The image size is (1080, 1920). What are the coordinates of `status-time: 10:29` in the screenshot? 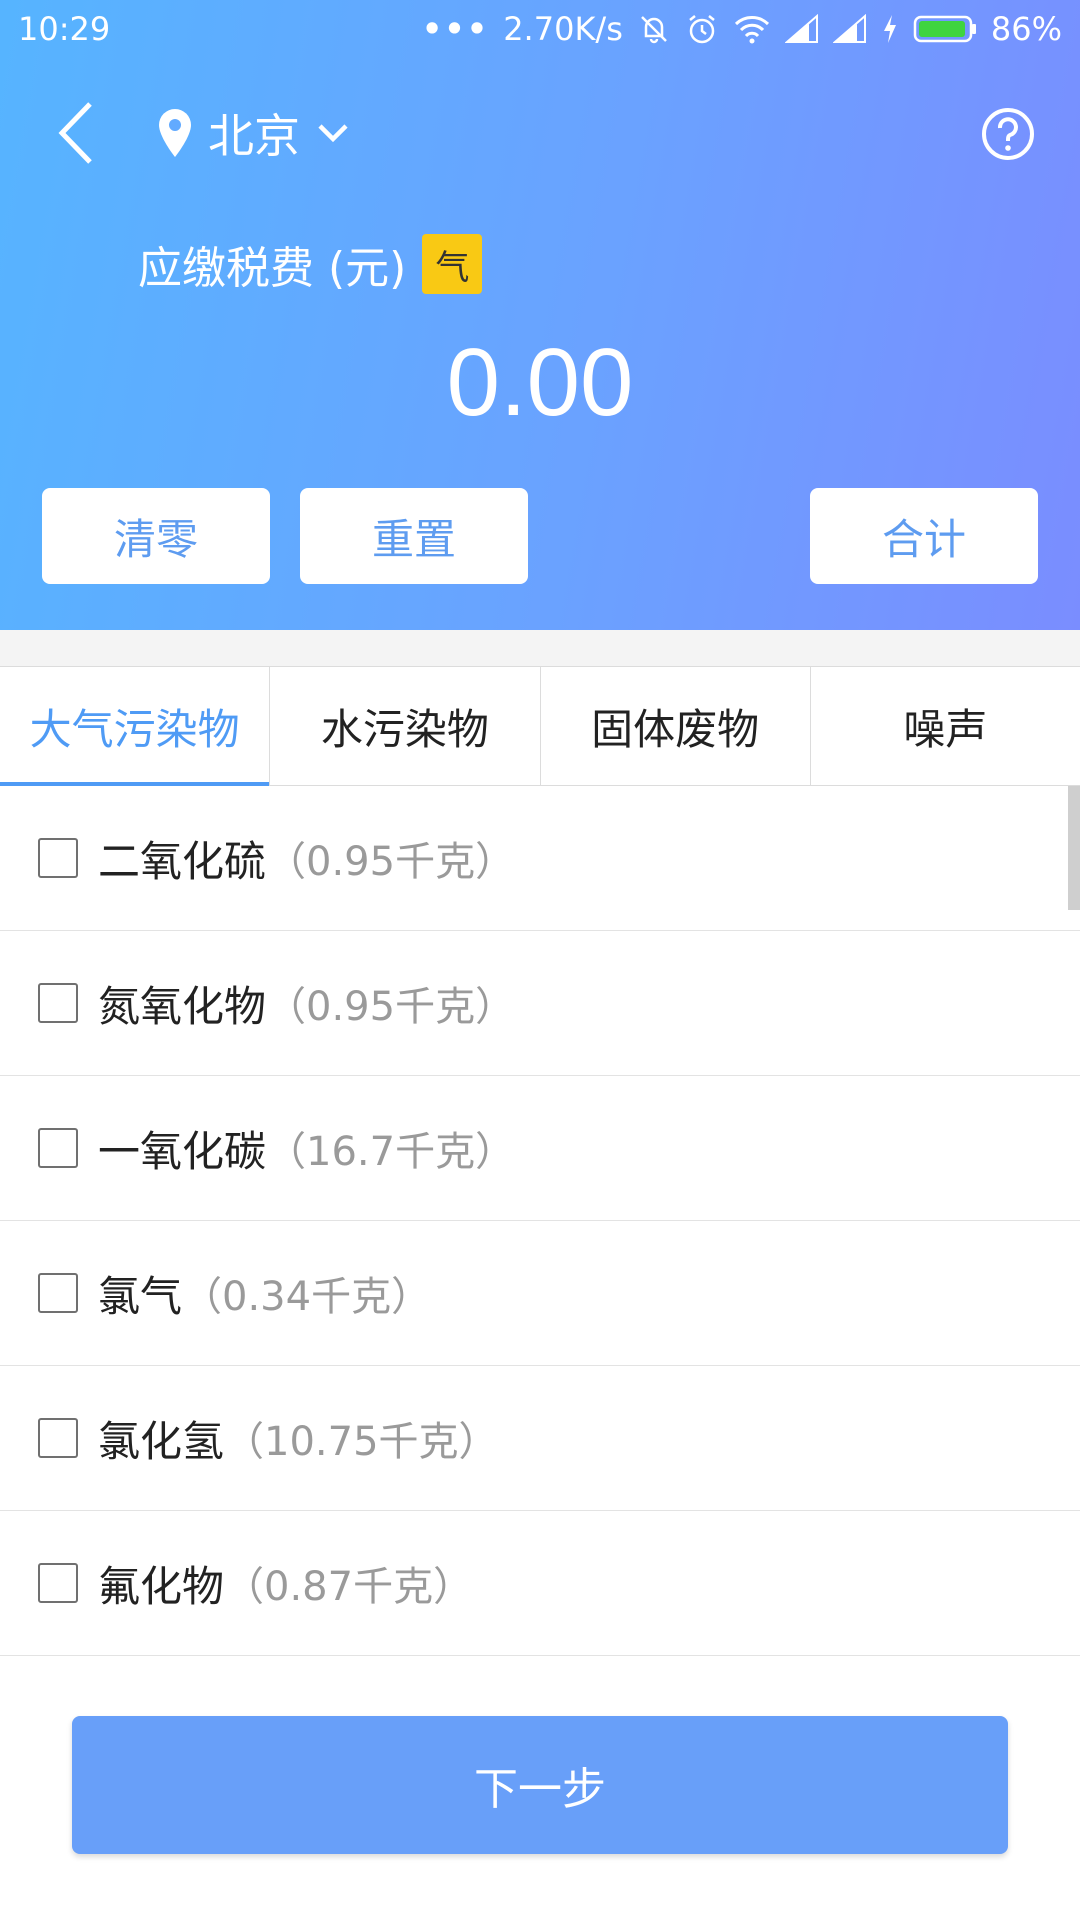 It's located at (64, 29).